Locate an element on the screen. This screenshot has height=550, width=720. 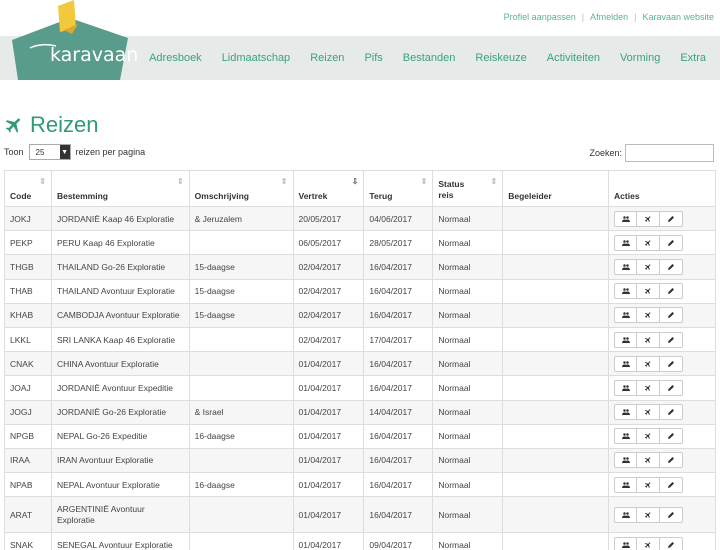
search-input is located at coordinates (669, 153).